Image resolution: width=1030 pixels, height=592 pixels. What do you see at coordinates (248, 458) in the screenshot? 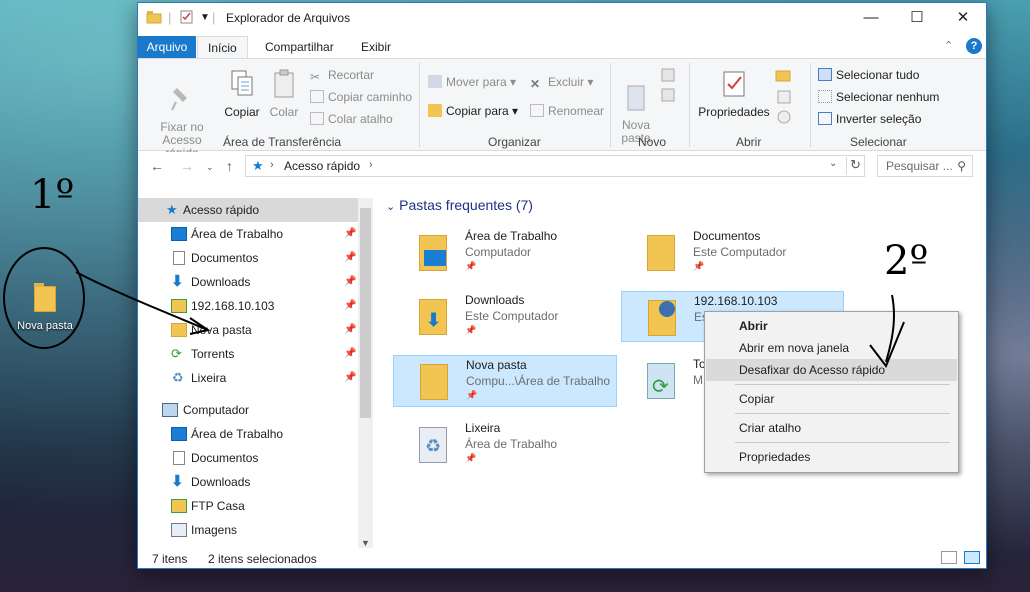
I see `nav-item-documents: Documentos` at bounding box center [248, 458].